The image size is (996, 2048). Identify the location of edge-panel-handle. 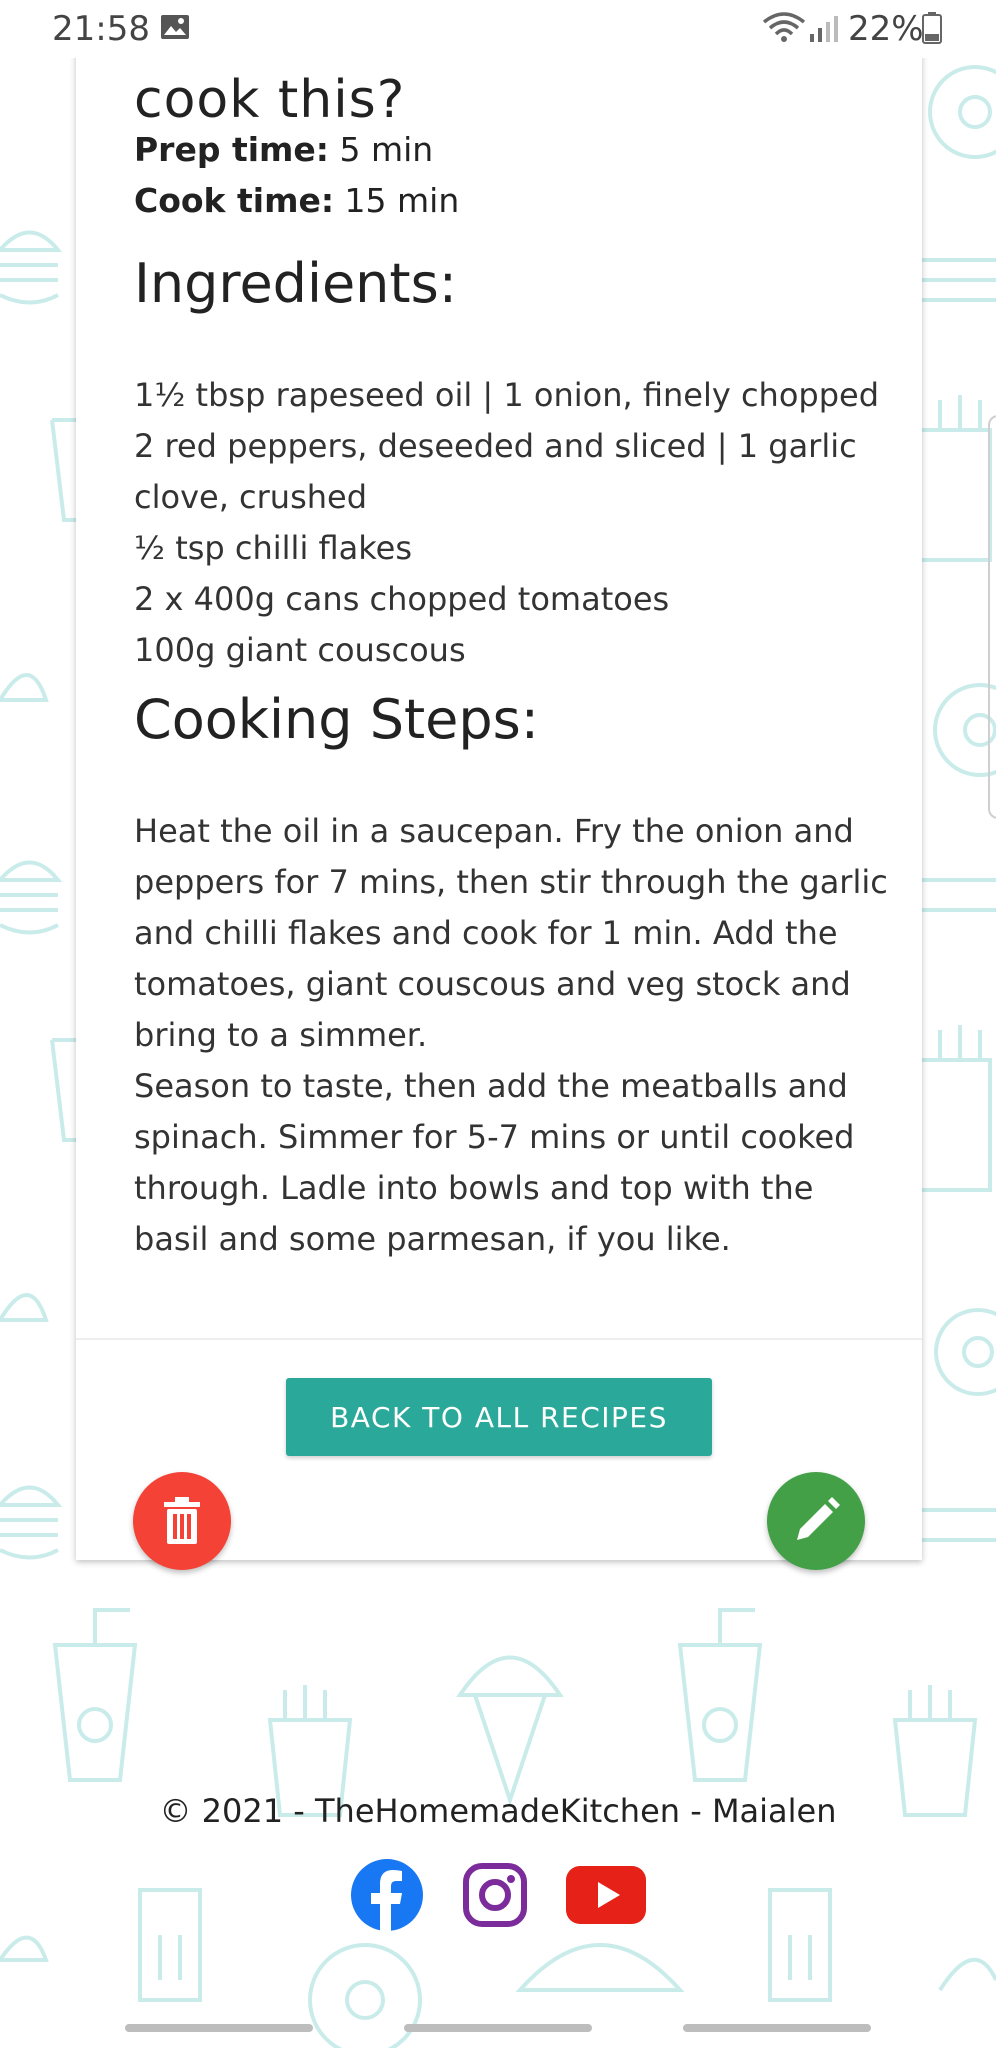
(992, 617).